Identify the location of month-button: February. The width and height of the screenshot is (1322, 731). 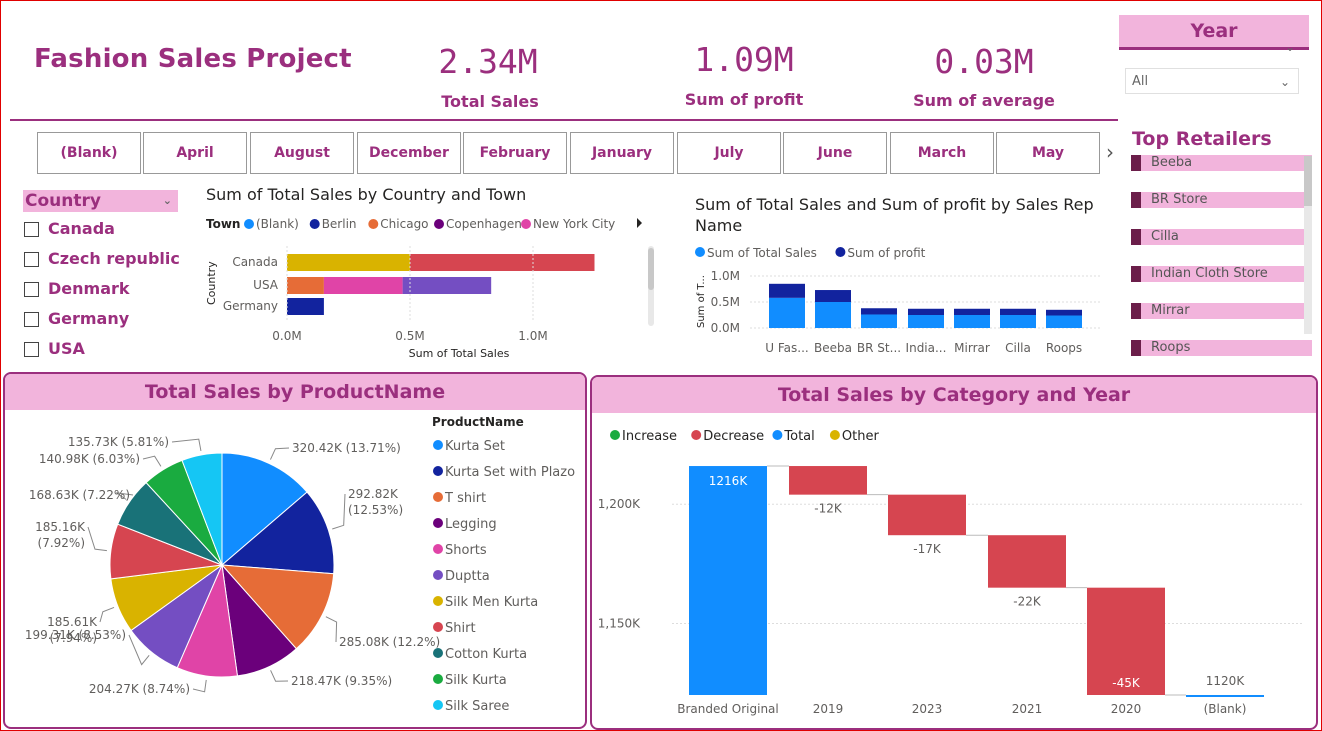
(515, 153).